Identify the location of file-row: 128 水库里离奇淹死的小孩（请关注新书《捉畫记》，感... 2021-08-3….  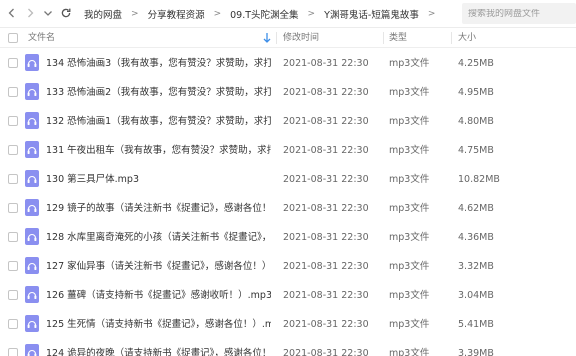
(288, 237).